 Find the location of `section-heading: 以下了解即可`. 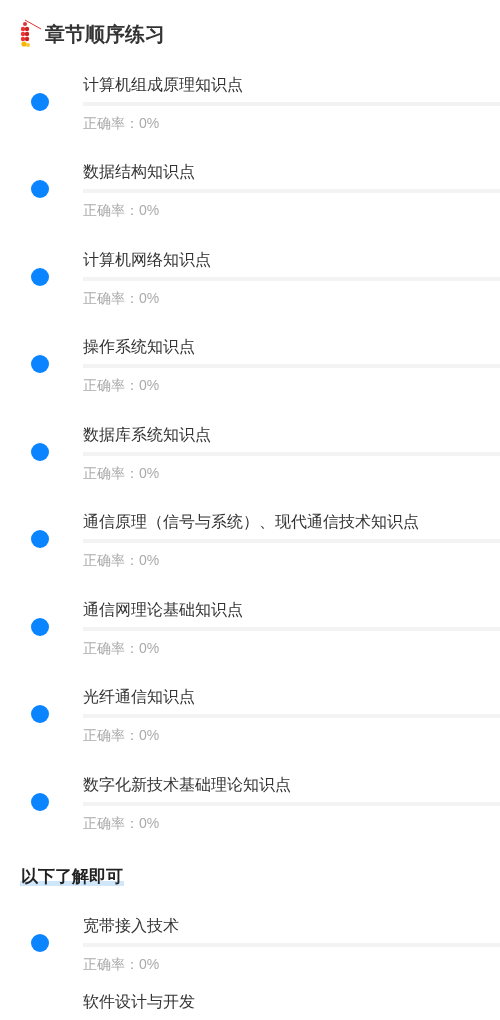

section-heading: 以下了解即可 is located at coordinates (72, 876).